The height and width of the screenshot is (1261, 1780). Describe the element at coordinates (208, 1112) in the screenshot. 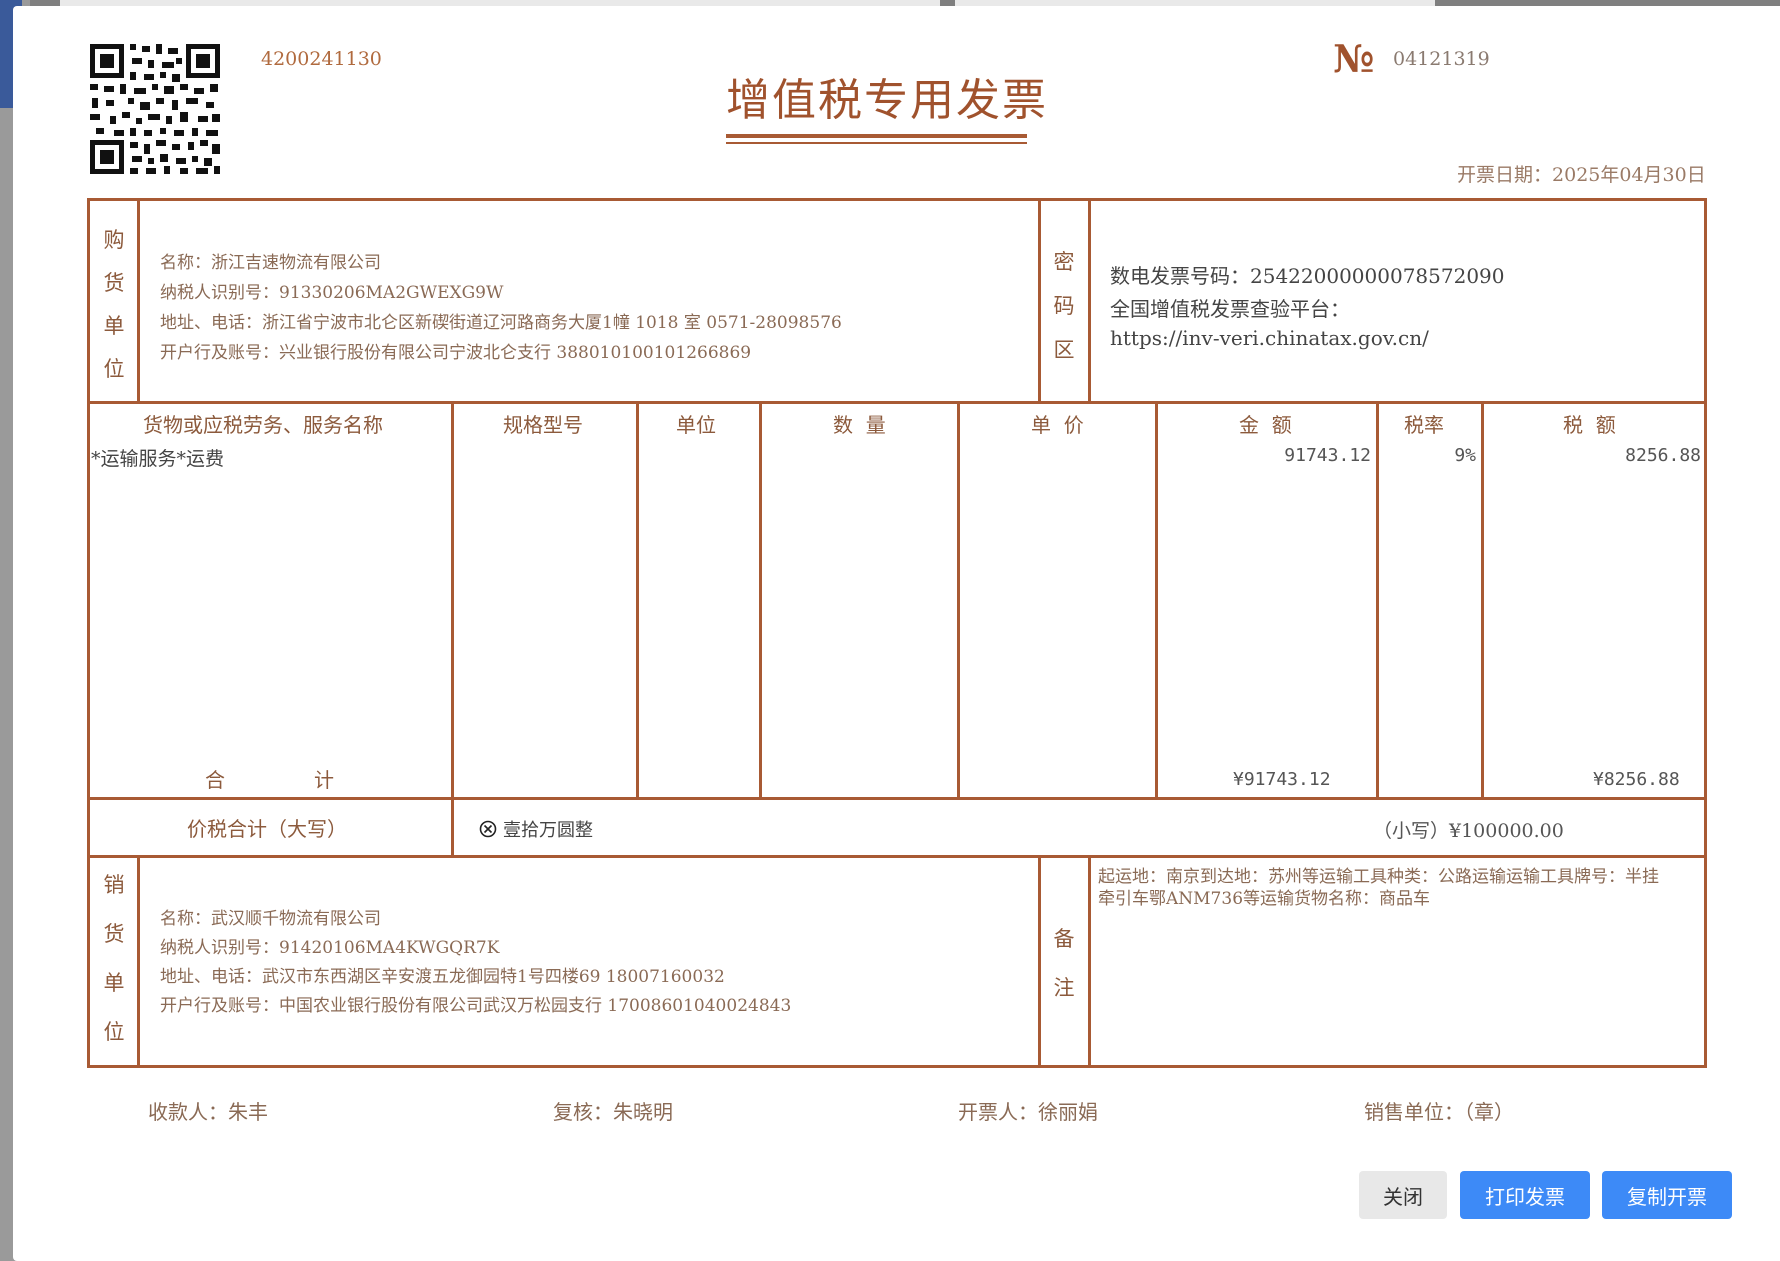

I see `payee: 收款人：朱丰` at that location.